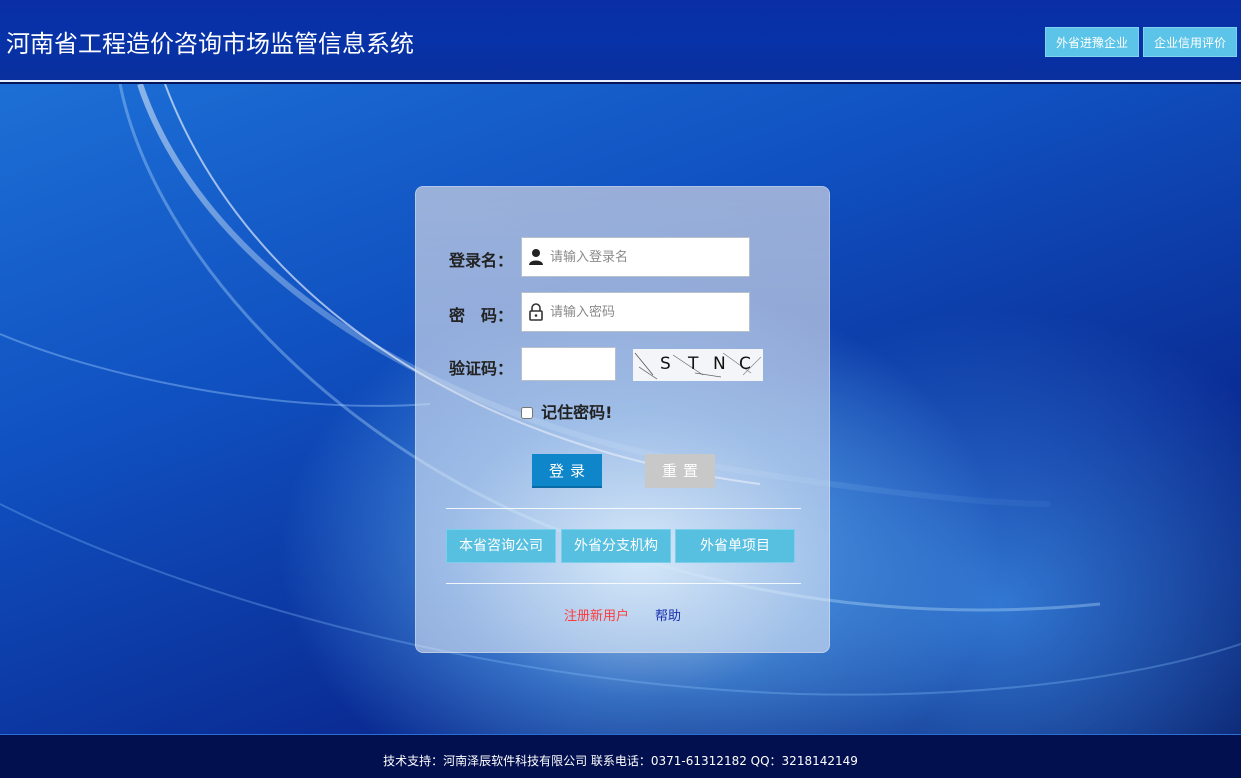  What do you see at coordinates (481, 315) in the screenshot?
I see `password-label: 密 码：` at bounding box center [481, 315].